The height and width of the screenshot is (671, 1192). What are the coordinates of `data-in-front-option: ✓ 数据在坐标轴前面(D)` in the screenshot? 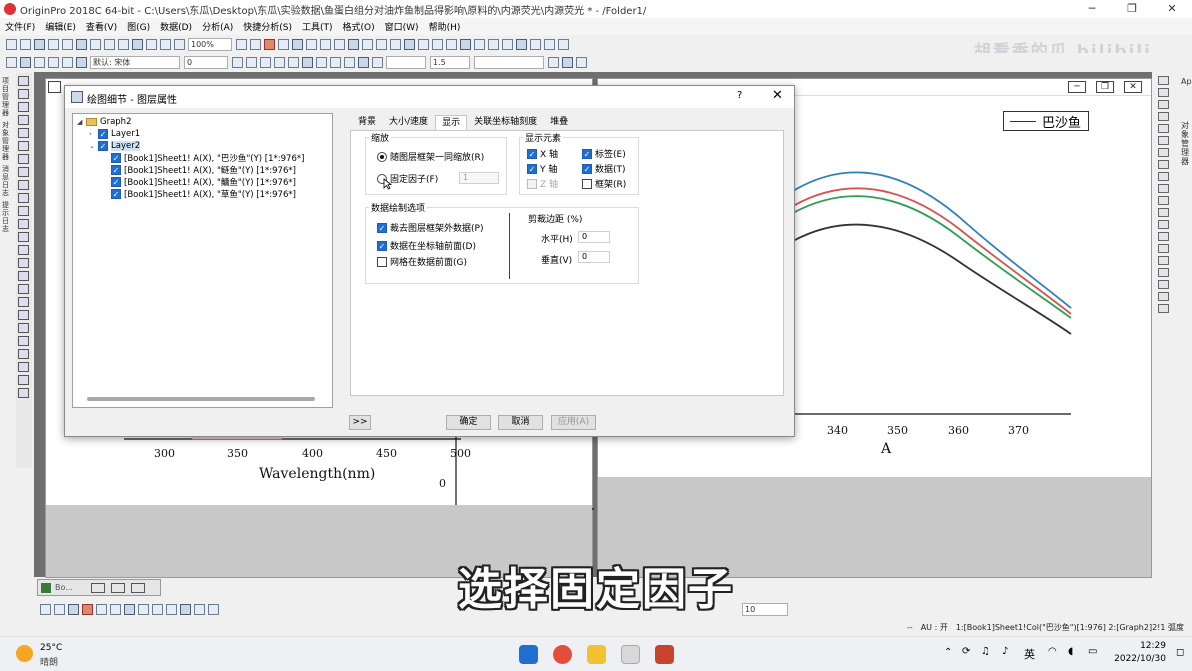 It's located at (426, 245).